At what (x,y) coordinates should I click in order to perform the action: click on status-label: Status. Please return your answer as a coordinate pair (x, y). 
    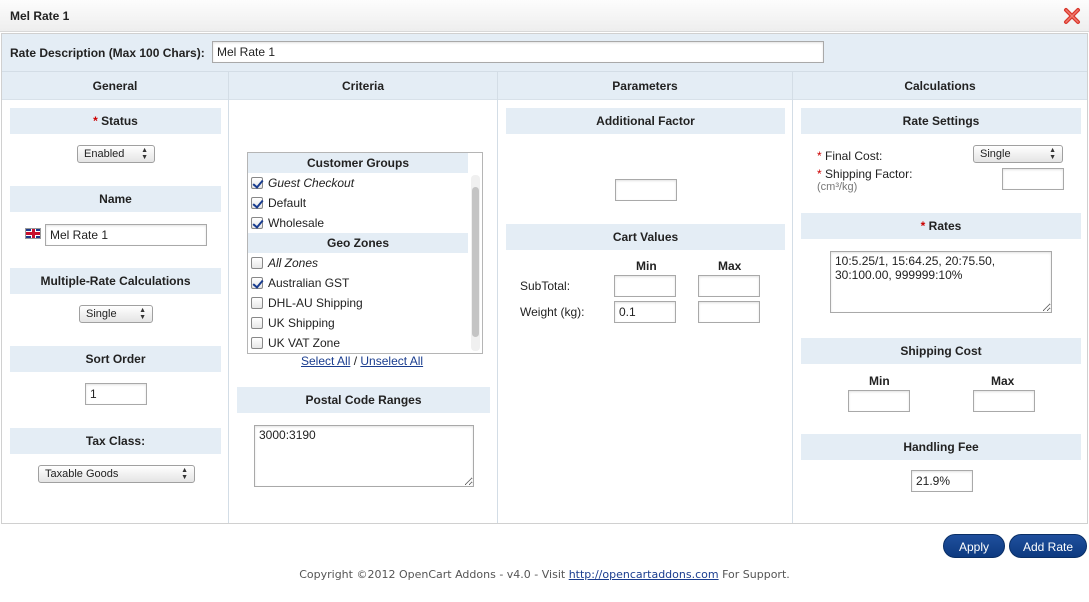
    Looking at the image, I should click on (119, 121).